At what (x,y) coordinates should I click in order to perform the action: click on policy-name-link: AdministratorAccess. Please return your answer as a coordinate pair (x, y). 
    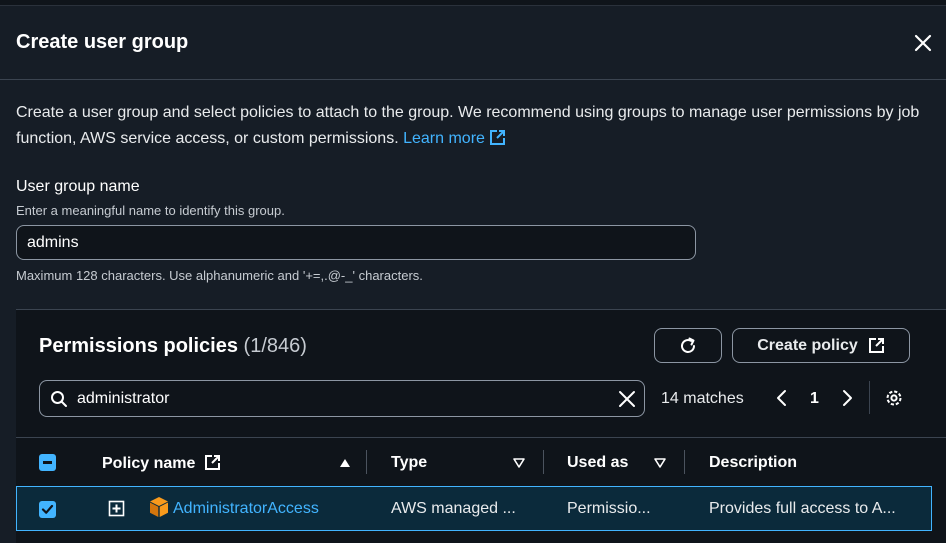
    Looking at the image, I should click on (246, 509).